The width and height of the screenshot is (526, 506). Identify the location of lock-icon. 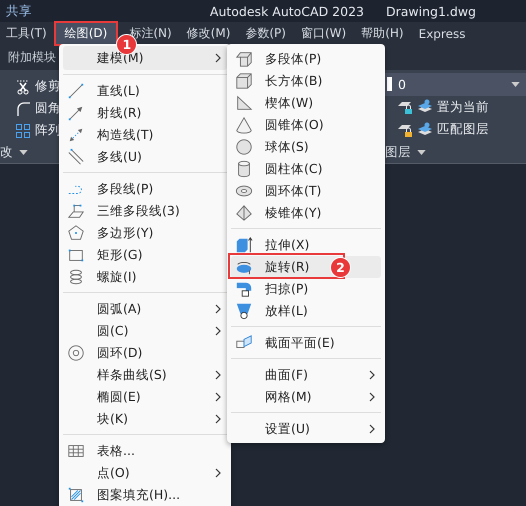
(405, 107).